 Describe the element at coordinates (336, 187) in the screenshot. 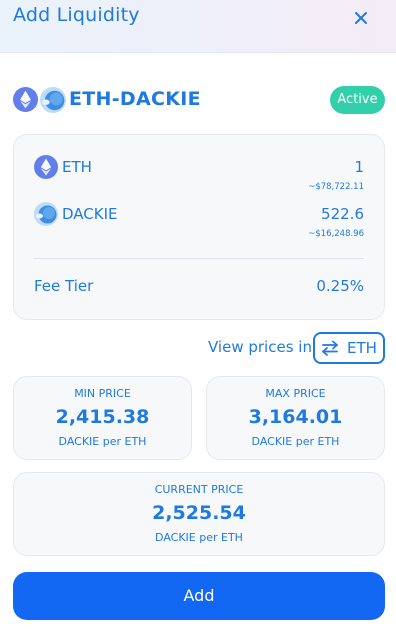

I see `token-usd-value: ~$78,722.11` at that location.